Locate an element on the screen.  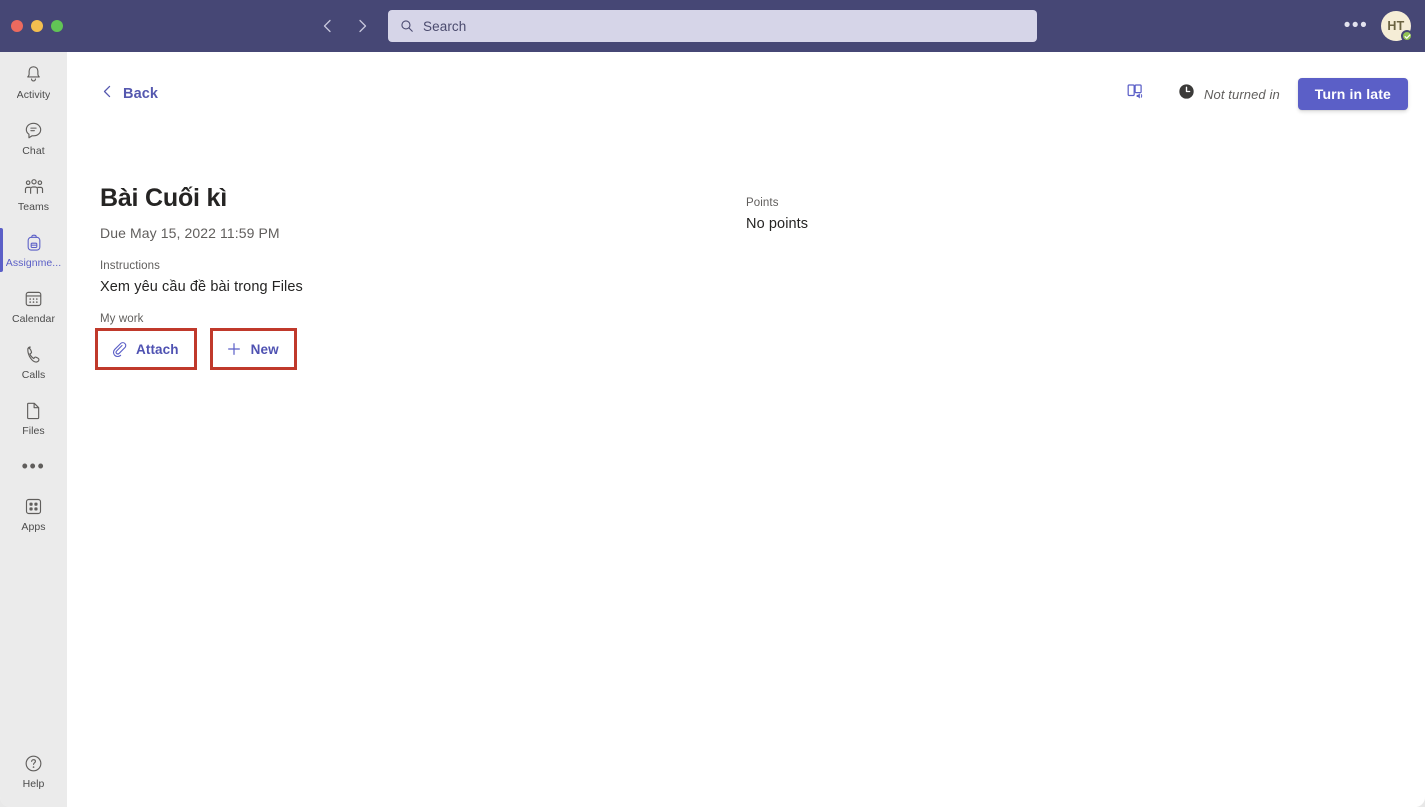
sidebar-item-label: Files is located at coordinates (33, 431).